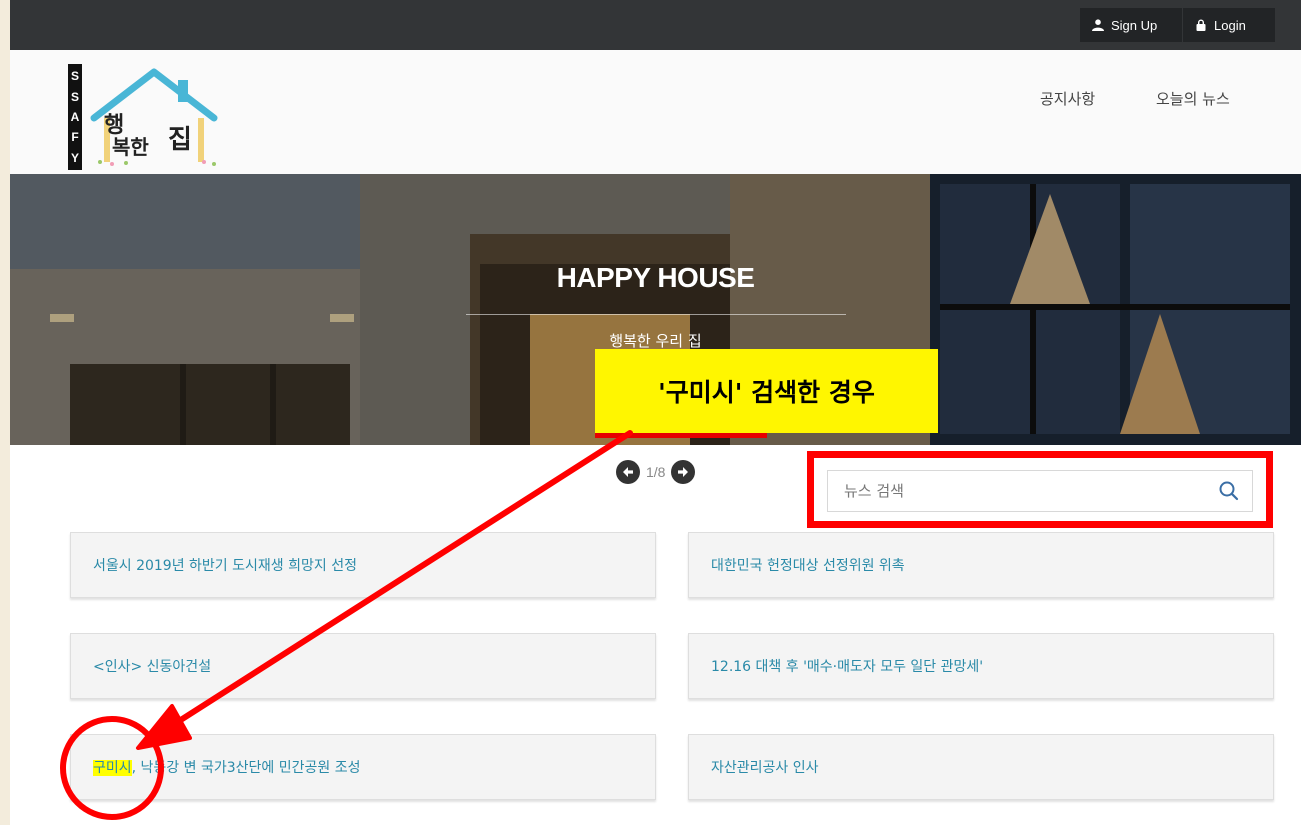 This screenshot has width=1301, height=825. I want to click on news-card: 대한민국 헌정대상 선정위원 위촉, so click(981, 565).